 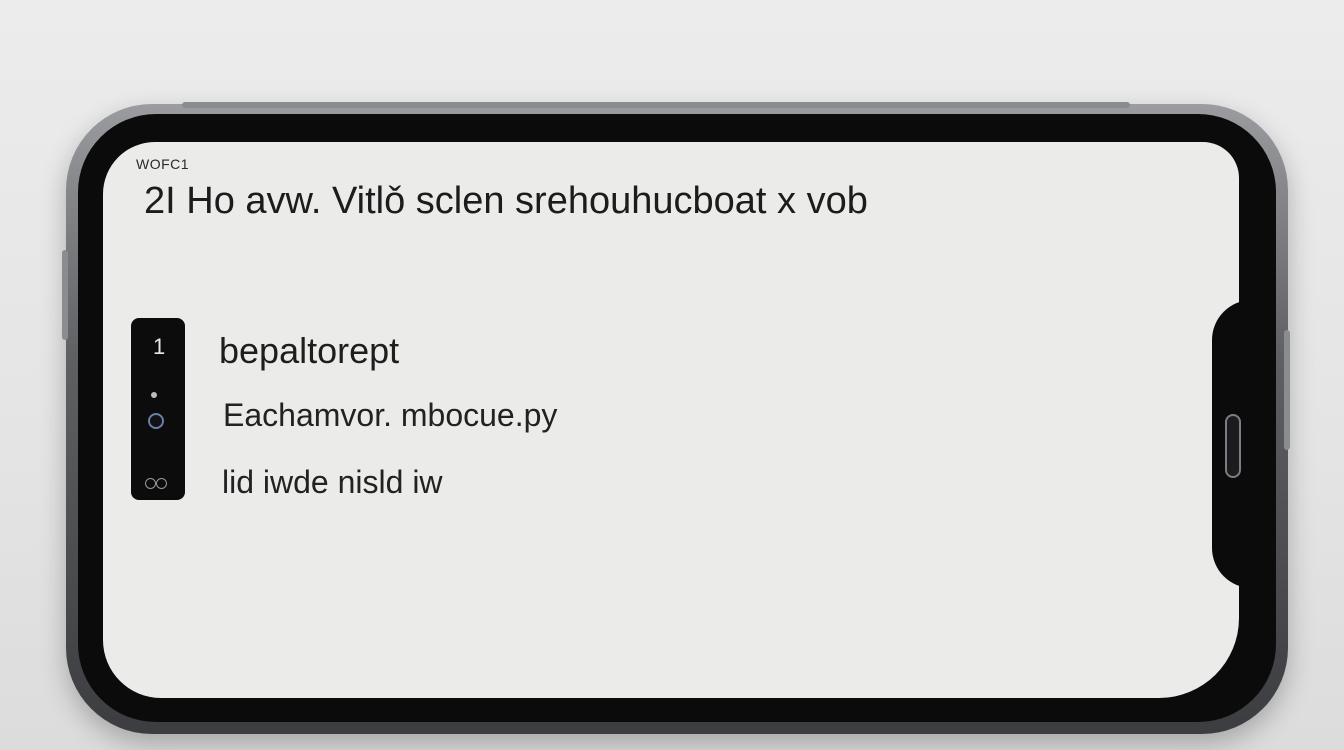 I want to click on camera-lens-icon, so click(x=156, y=421).